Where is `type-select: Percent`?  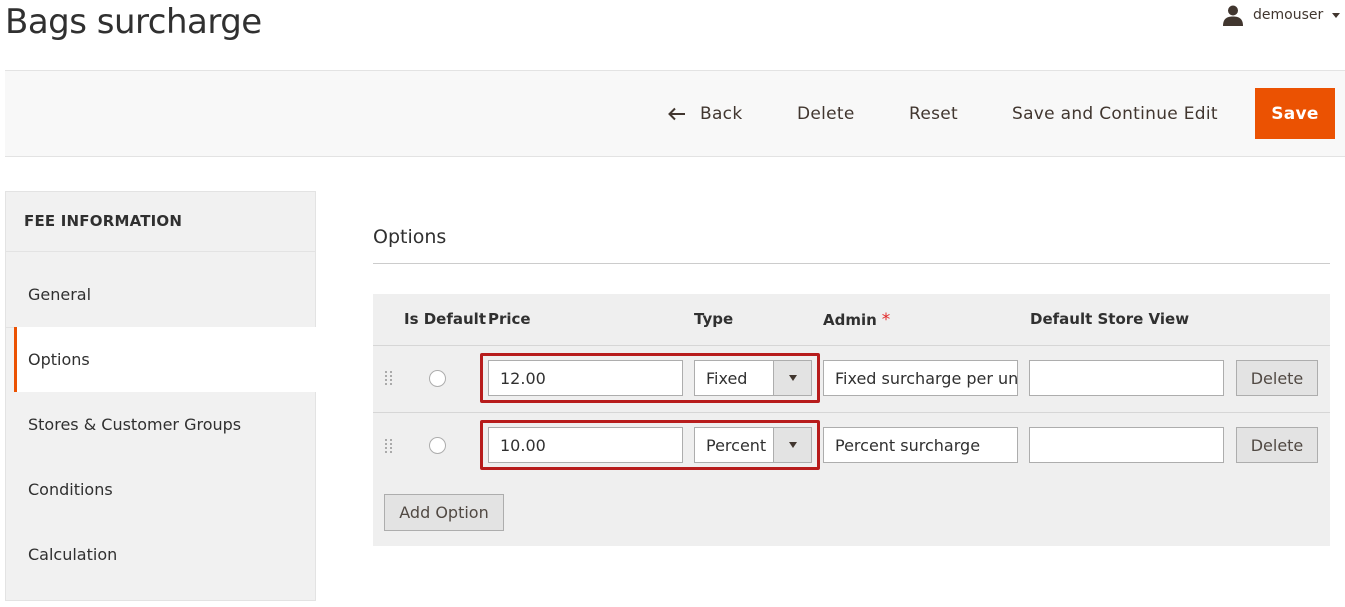 type-select: Percent is located at coordinates (753, 445).